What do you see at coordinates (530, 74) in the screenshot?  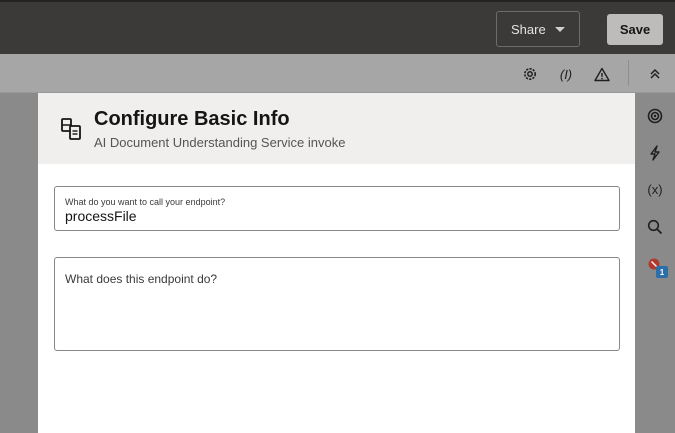 I see `gear-icon` at bounding box center [530, 74].